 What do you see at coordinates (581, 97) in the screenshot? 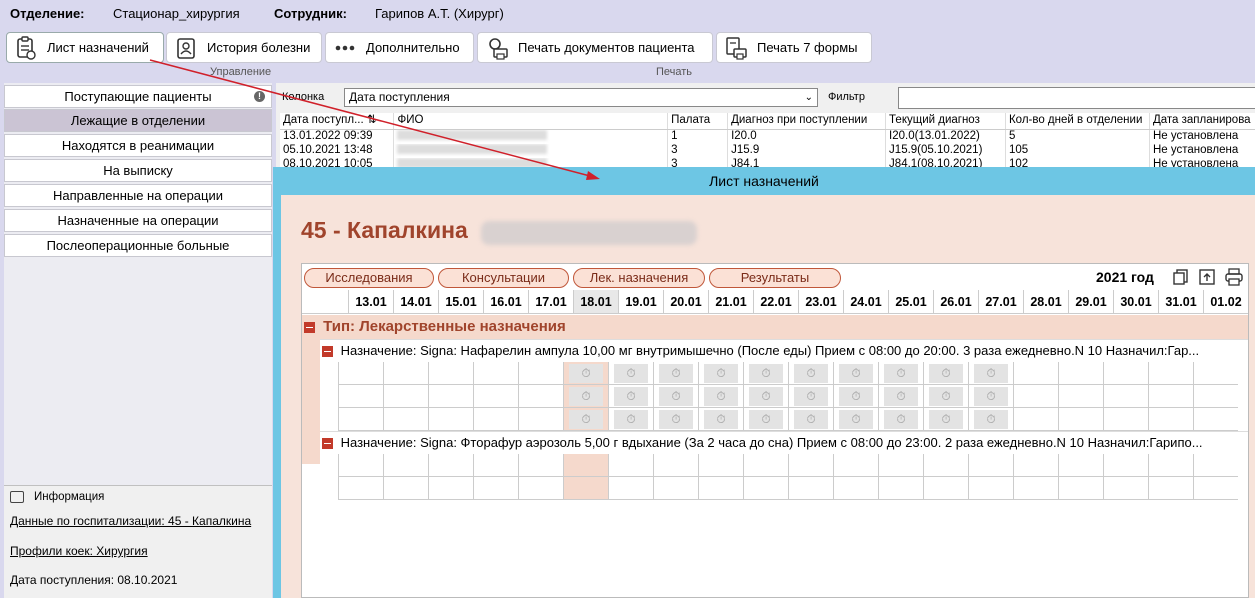
I see `column-select: Дата поступления ⌄` at bounding box center [581, 97].